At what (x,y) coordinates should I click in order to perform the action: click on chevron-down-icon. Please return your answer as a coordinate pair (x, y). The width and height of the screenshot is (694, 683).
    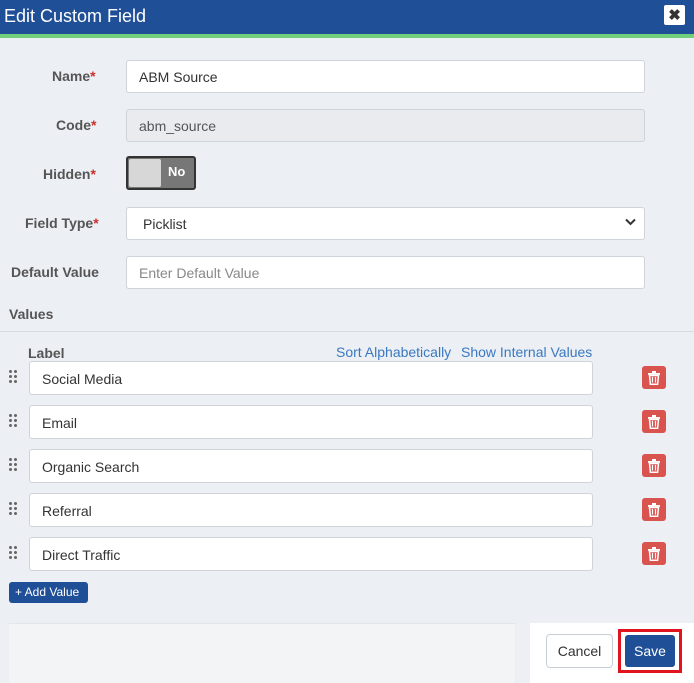
    Looking at the image, I should click on (630, 223).